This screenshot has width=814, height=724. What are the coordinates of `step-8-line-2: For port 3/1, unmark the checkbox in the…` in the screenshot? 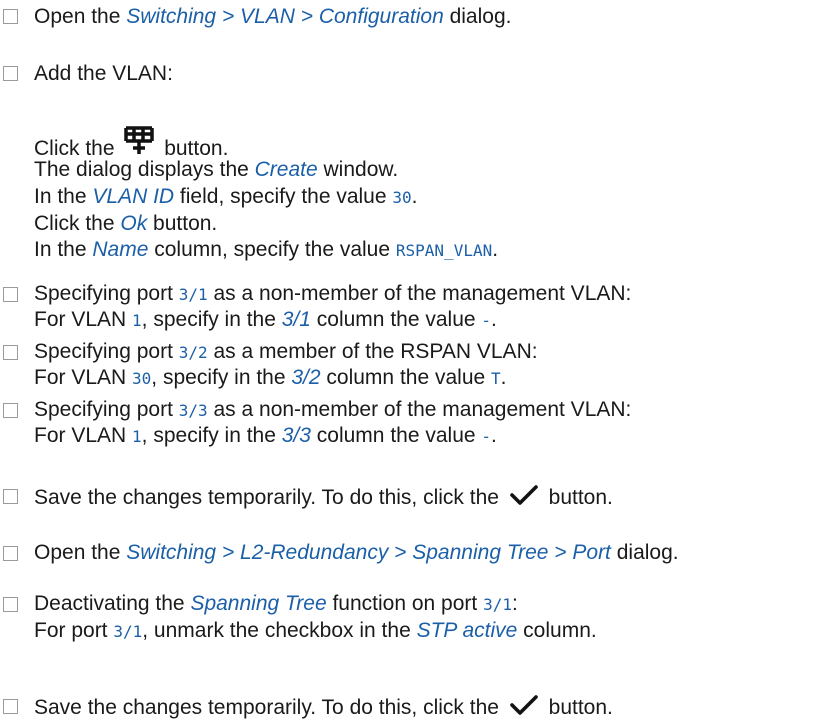 It's located at (315, 630).